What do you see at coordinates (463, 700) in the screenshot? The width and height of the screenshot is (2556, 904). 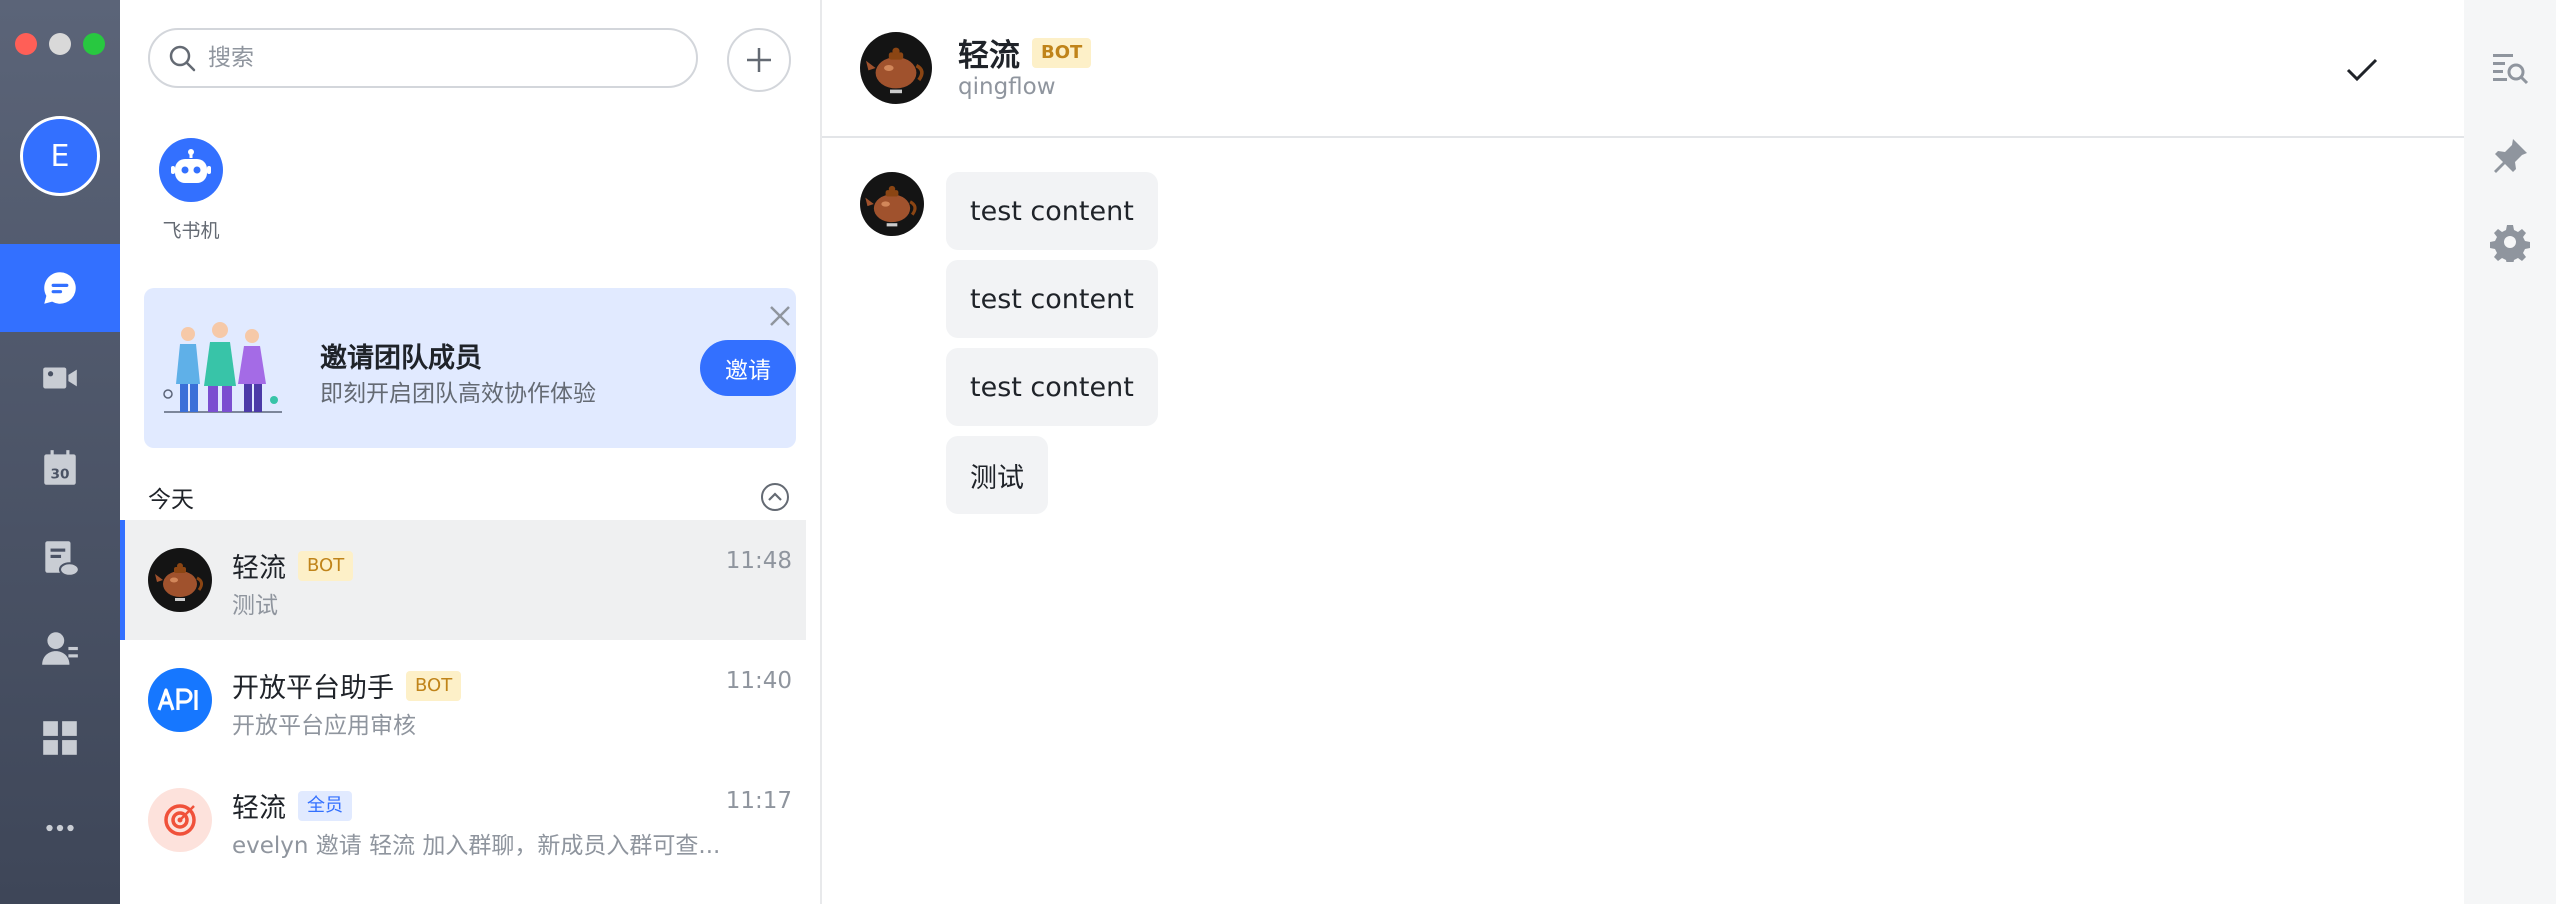 I see `chat-row-open-platform-assistant: 开放平台助手 BOT 开放平台应用审核 11:40` at bounding box center [463, 700].